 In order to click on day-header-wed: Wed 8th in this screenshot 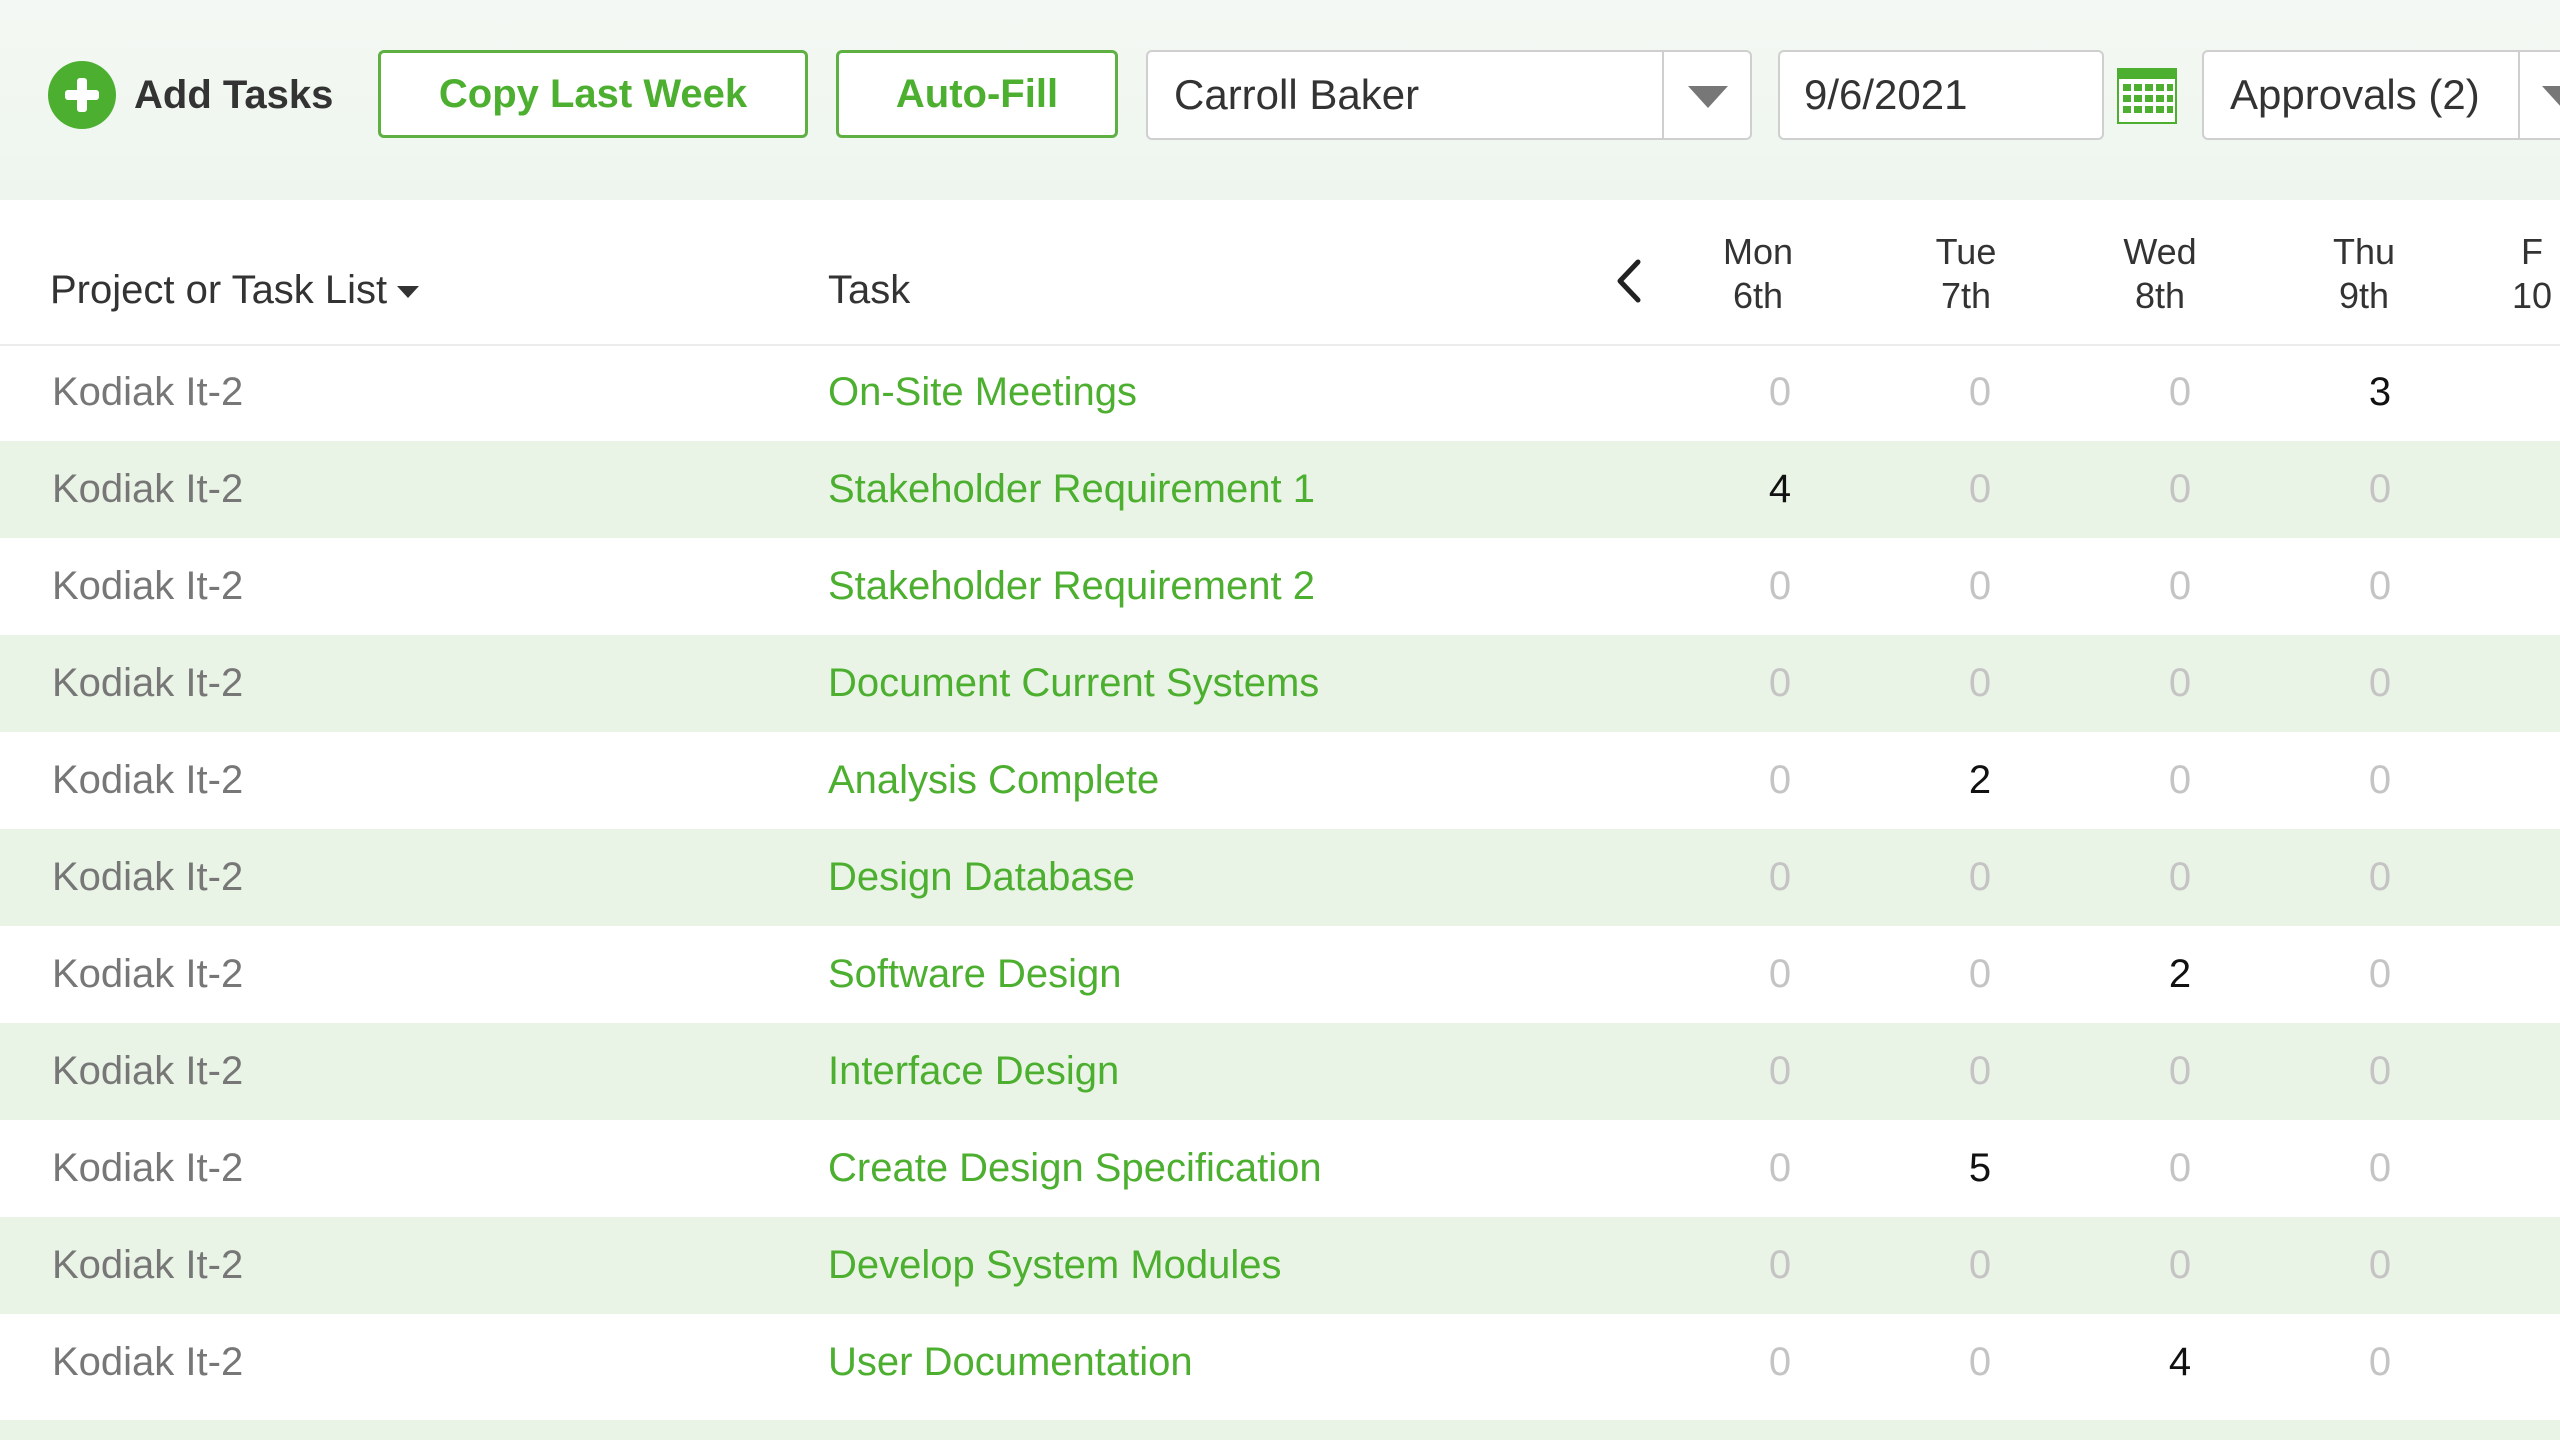, I will do `click(2160, 274)`.